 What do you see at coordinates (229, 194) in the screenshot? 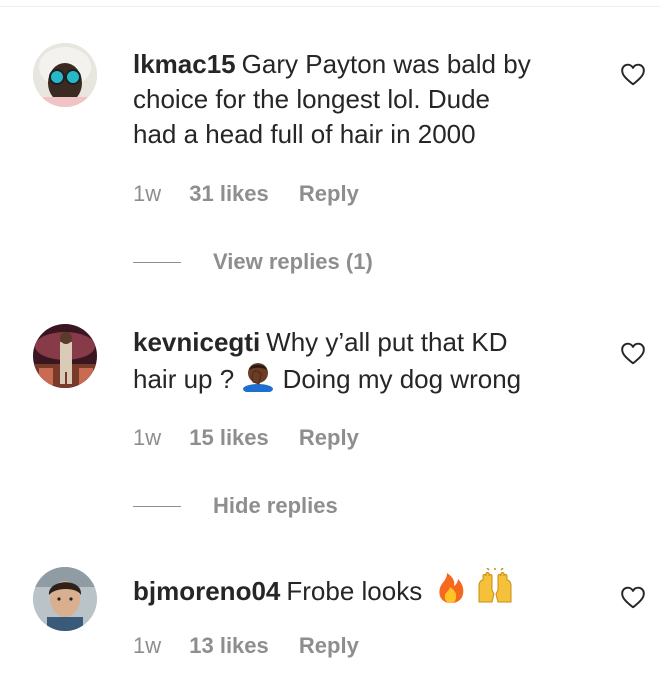
I see `likes-count: 31 likes` at bounding box center [229, 194].